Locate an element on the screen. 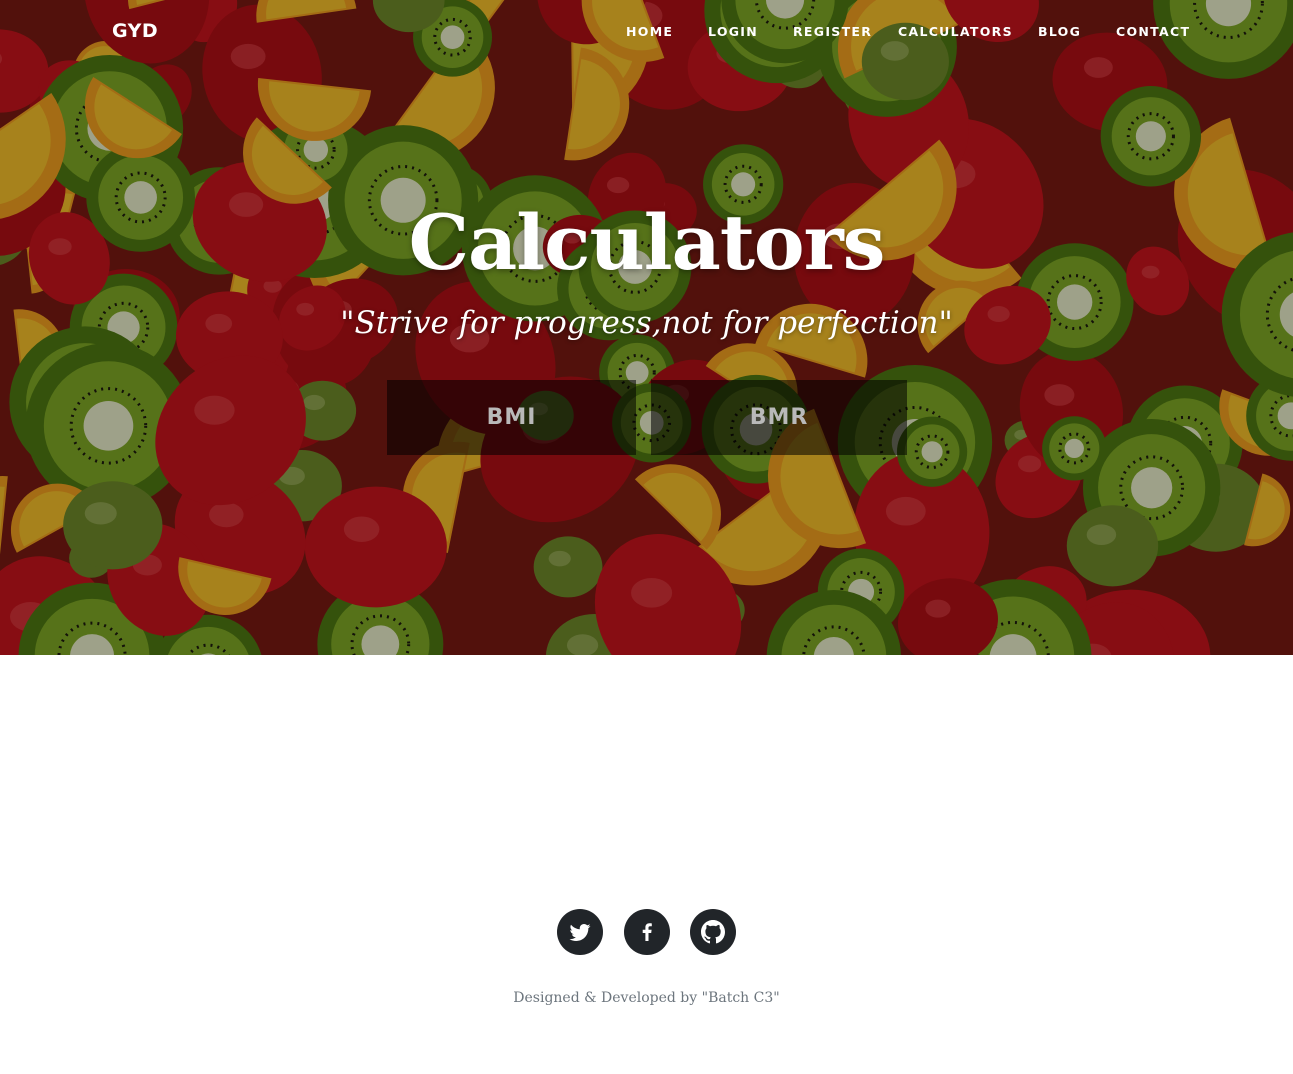 This screenshot has height=1074, width=1293. twitter-link is located at coordinates (580, 932).